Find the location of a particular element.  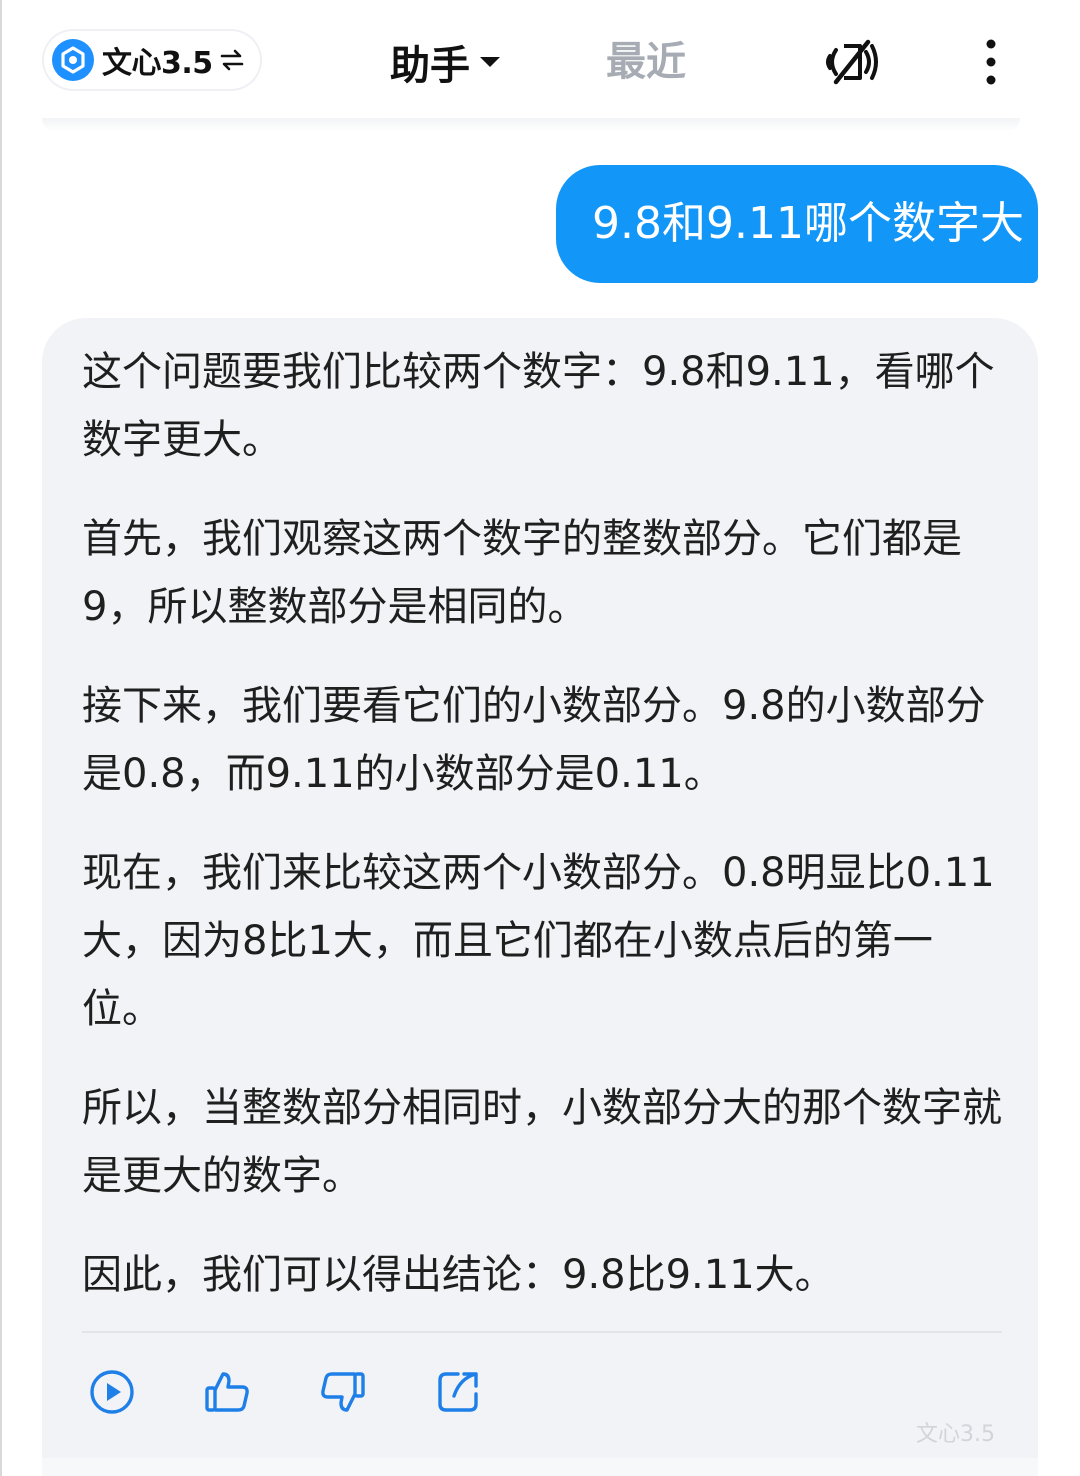

assistant-paragraph: 这个问题要我们比较两个数字：9.8和9.11，看哪个数字更大。 is located at coordinates (538, 406).